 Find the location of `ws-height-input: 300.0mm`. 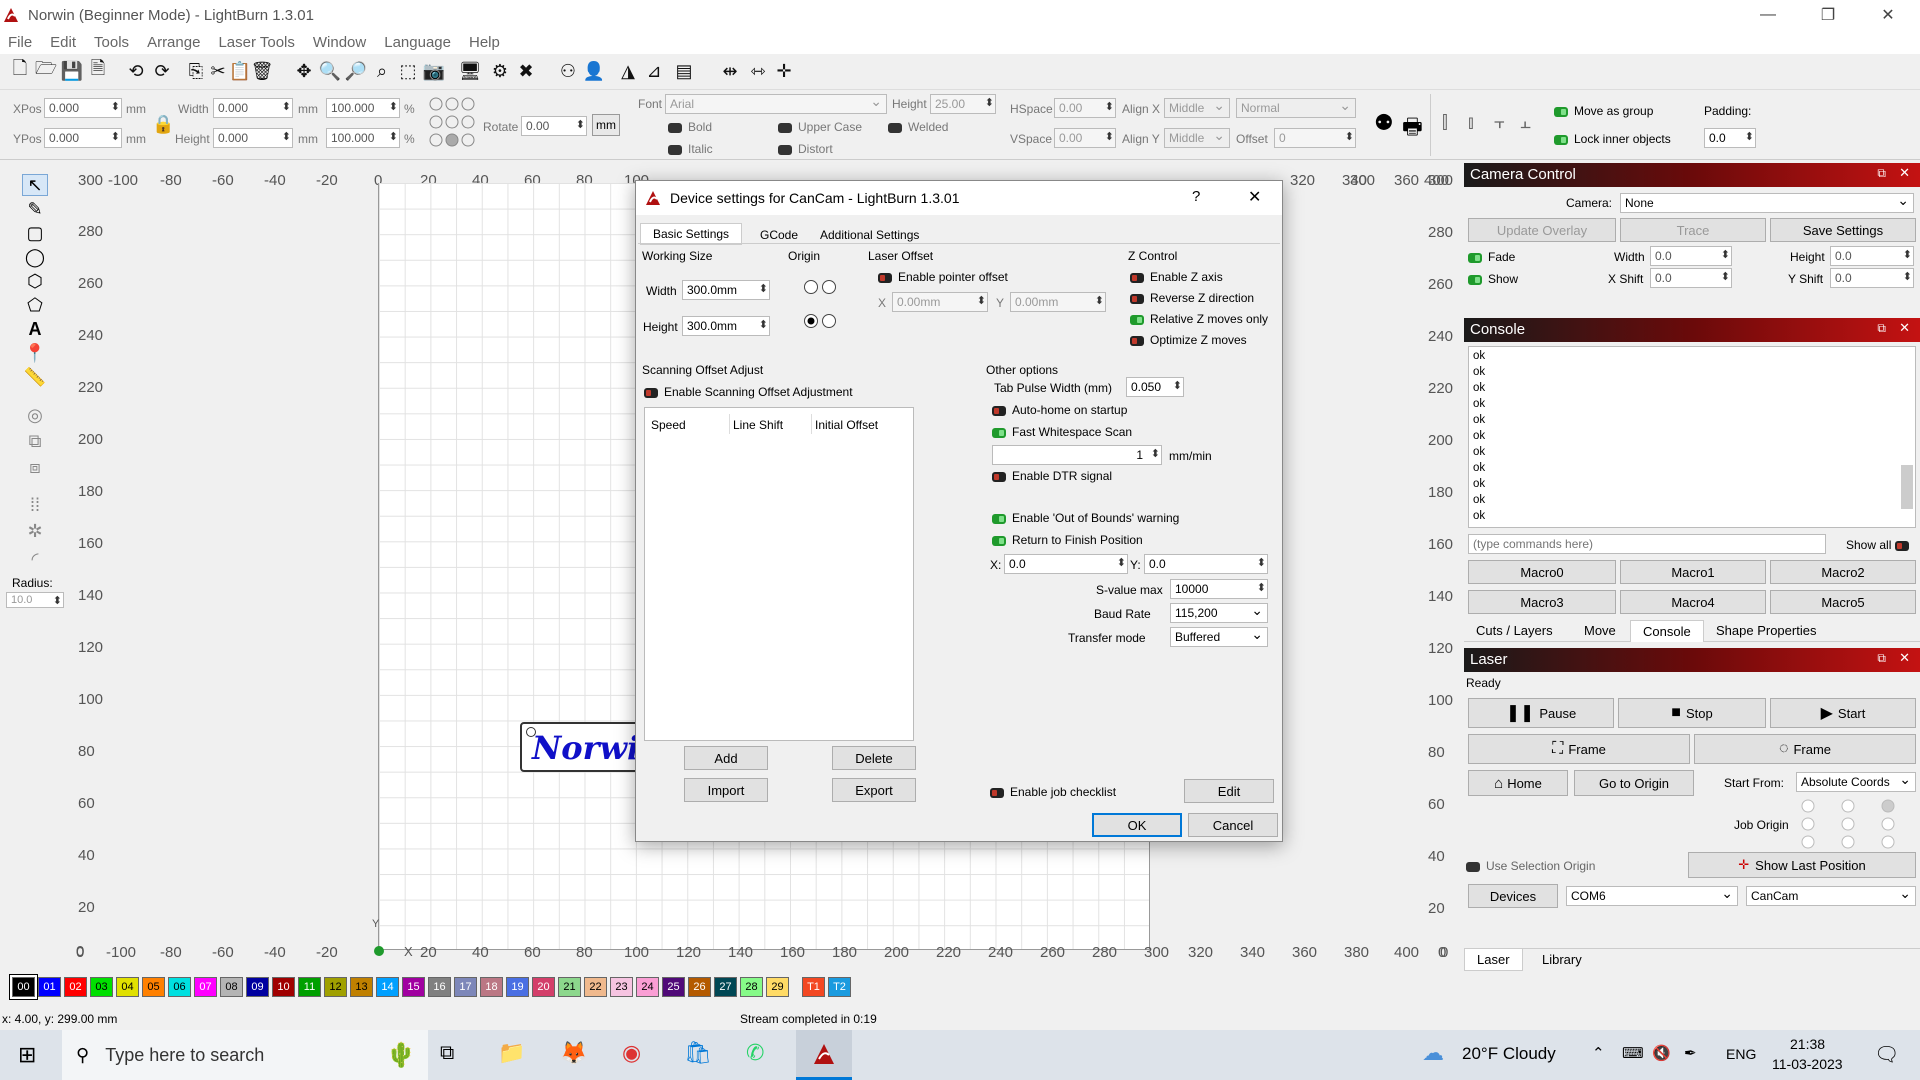

ws-height-input: 300.0mm is located at coordinates (726, 326).